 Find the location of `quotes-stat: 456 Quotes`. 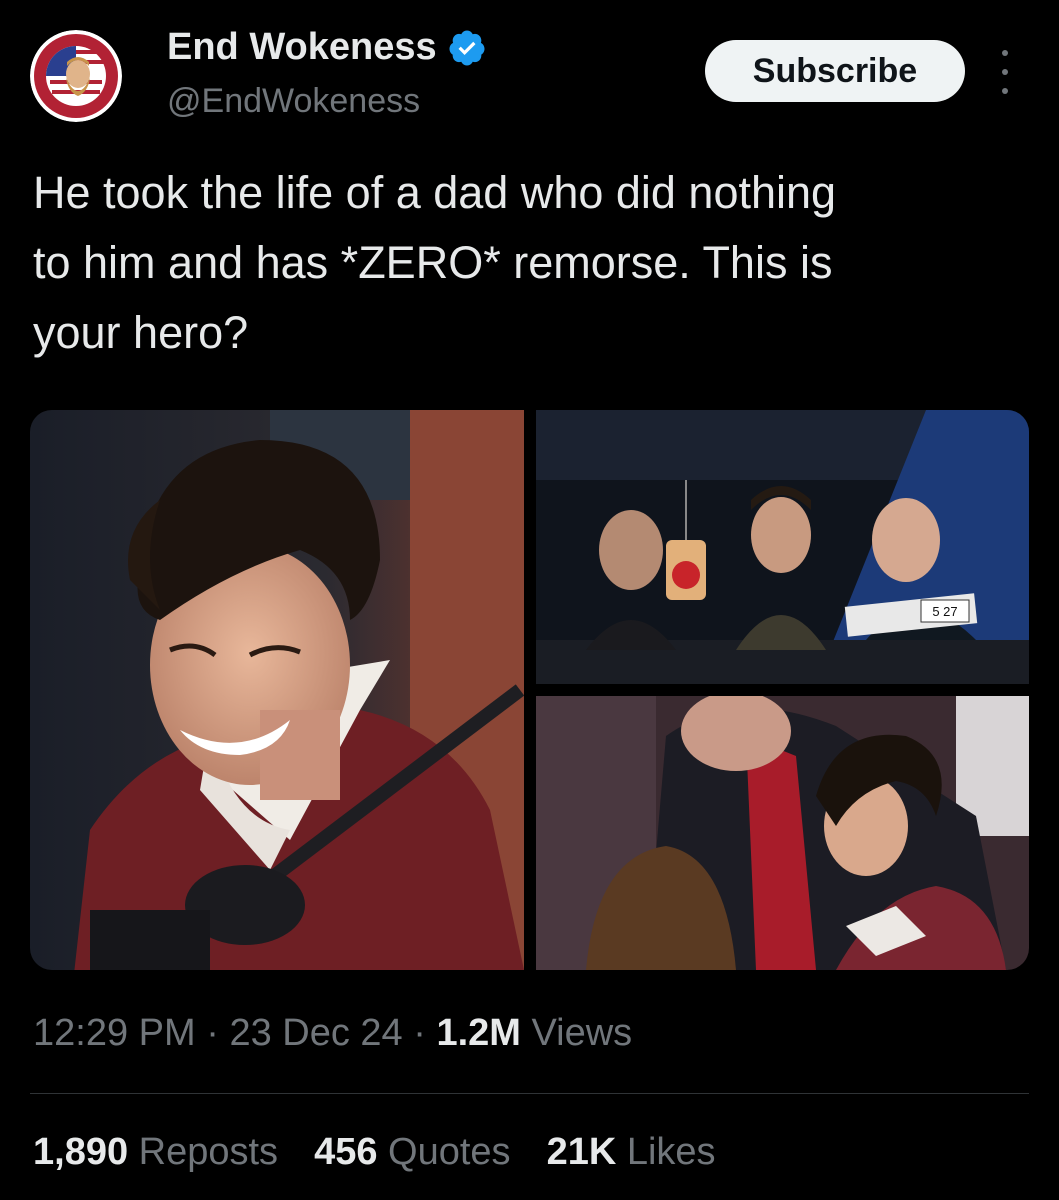

quotes-stat: 456 Quotes is located at coordinates (412, 1152).